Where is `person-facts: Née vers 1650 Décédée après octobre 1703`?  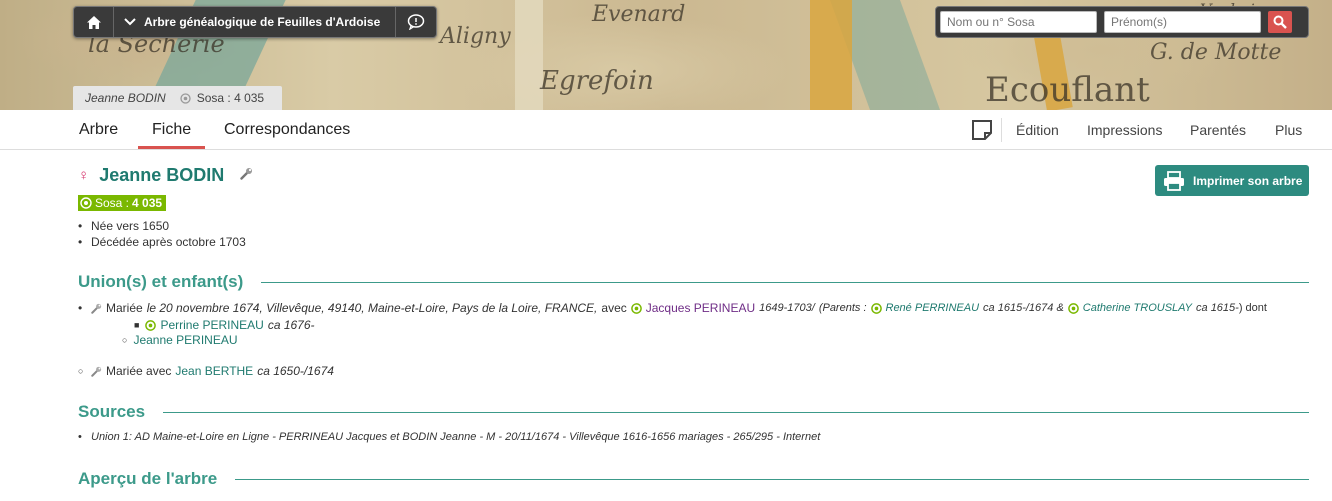
person-facts: Née vers 1650 Décédée après octobre 1703 is located at coordinates (162, 234).